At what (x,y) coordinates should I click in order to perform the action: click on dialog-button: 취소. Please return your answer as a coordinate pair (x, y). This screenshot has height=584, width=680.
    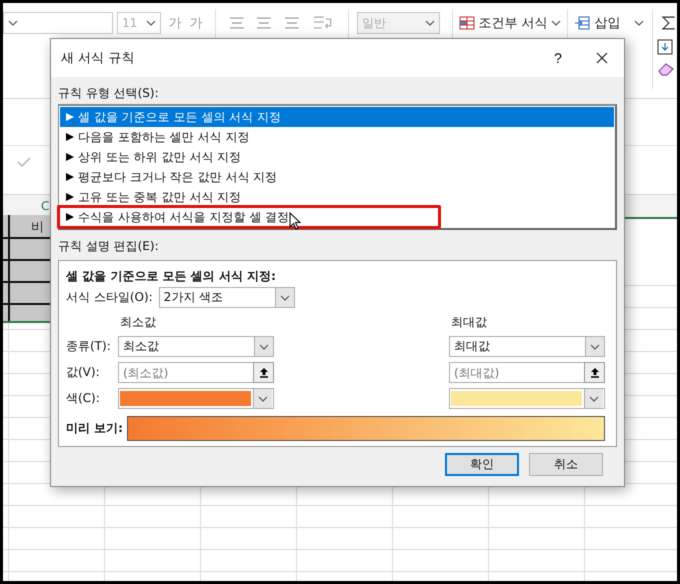
    Looking at the image, I should click on (566, 464).